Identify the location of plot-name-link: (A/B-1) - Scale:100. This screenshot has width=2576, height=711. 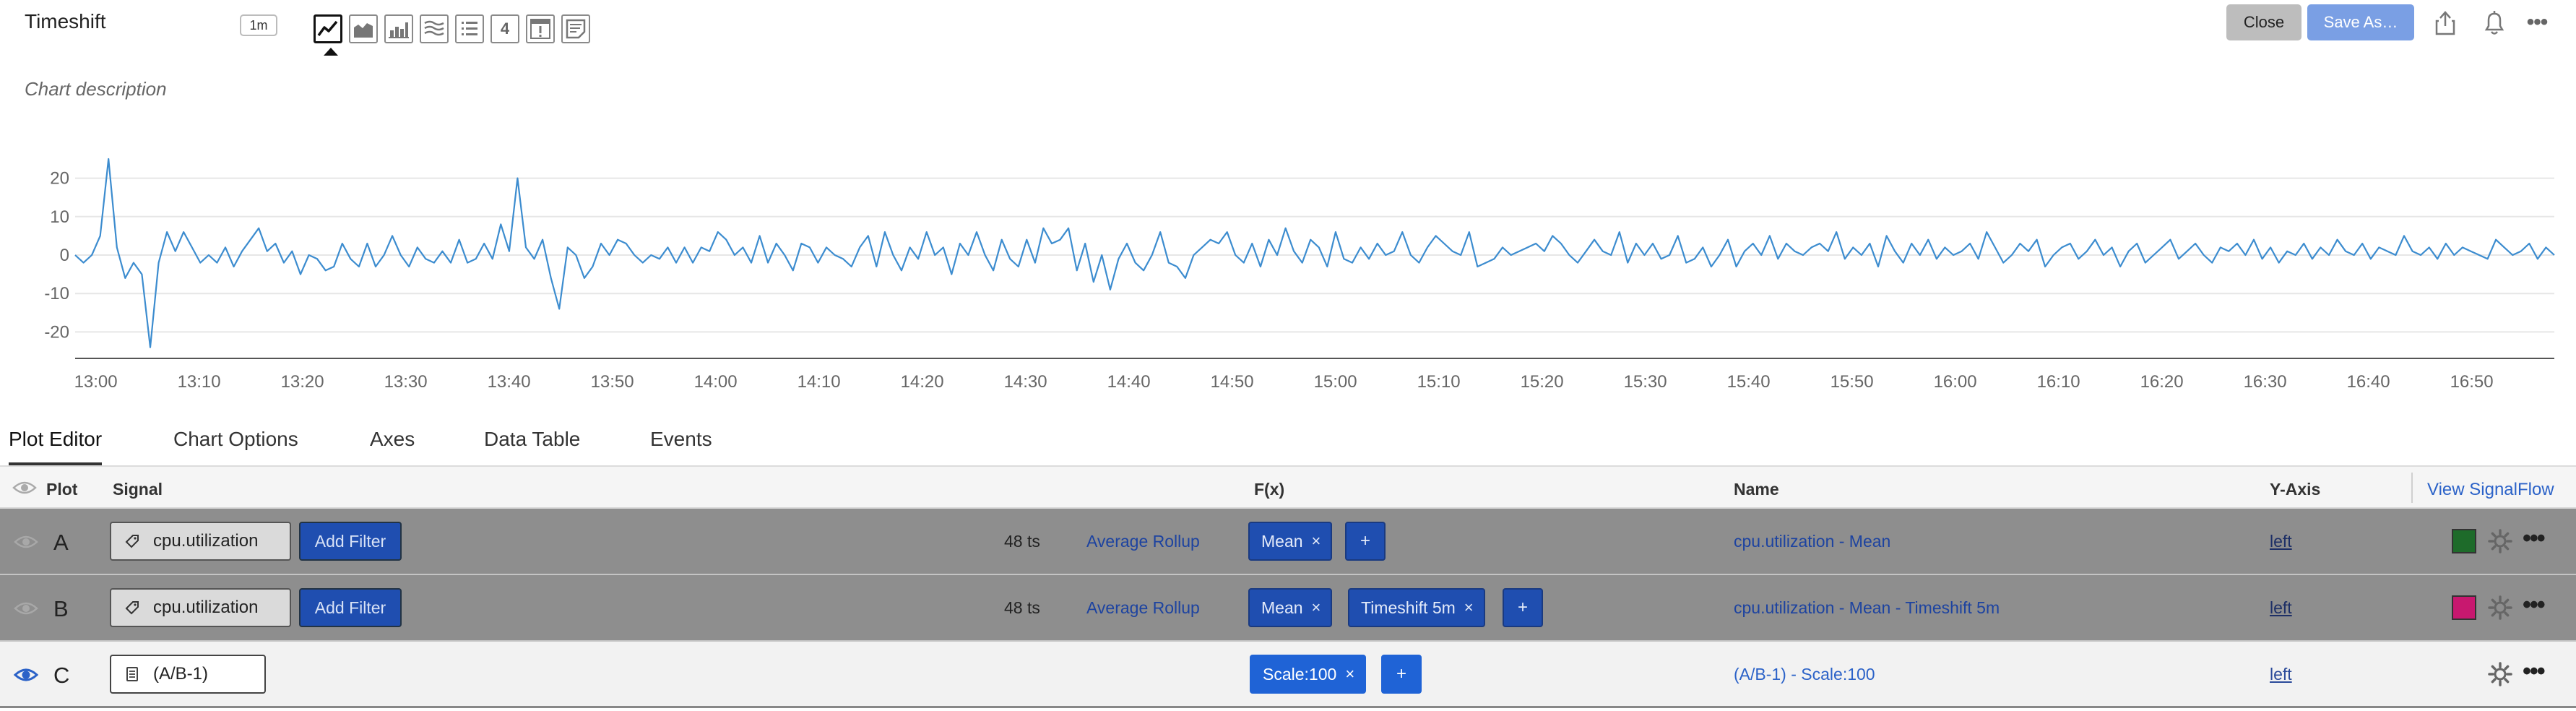
(1804, 674).